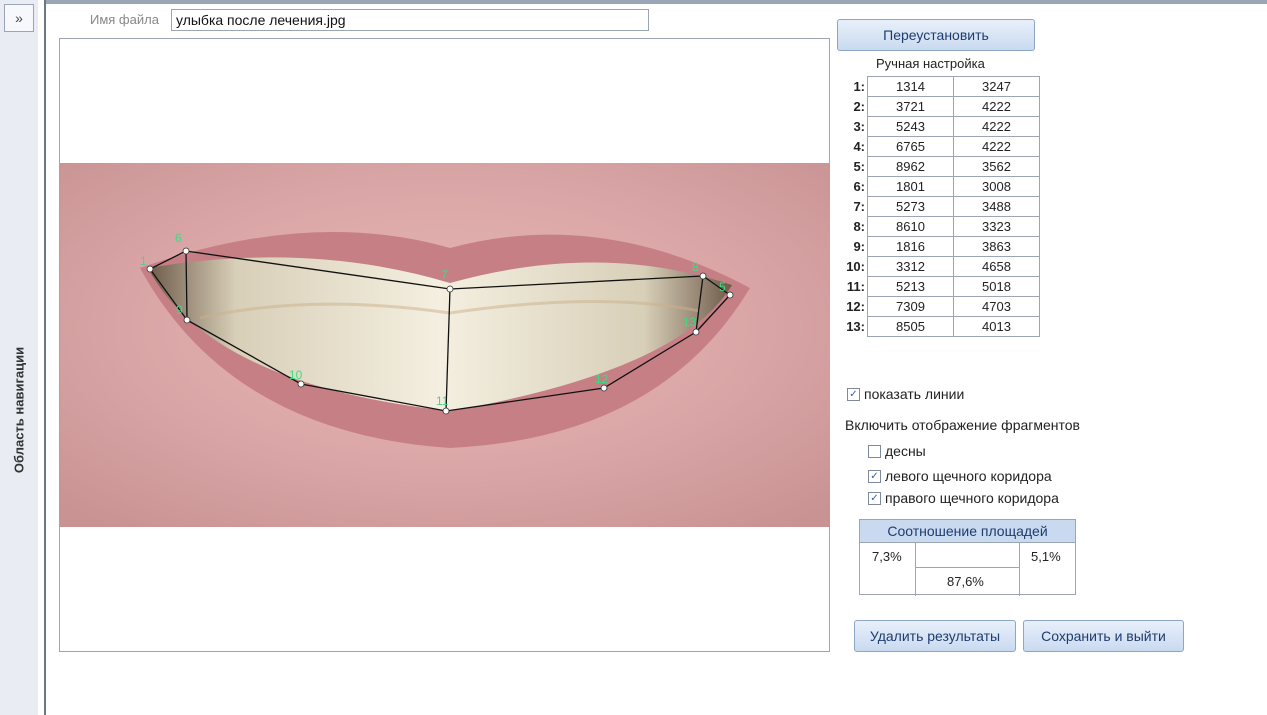 This screenshot has width=1267, height=715. What do you see at coordinates (910, 126) in the screenshot?
I see `x-coordinate: 5243` at bounding box center [910, 126].